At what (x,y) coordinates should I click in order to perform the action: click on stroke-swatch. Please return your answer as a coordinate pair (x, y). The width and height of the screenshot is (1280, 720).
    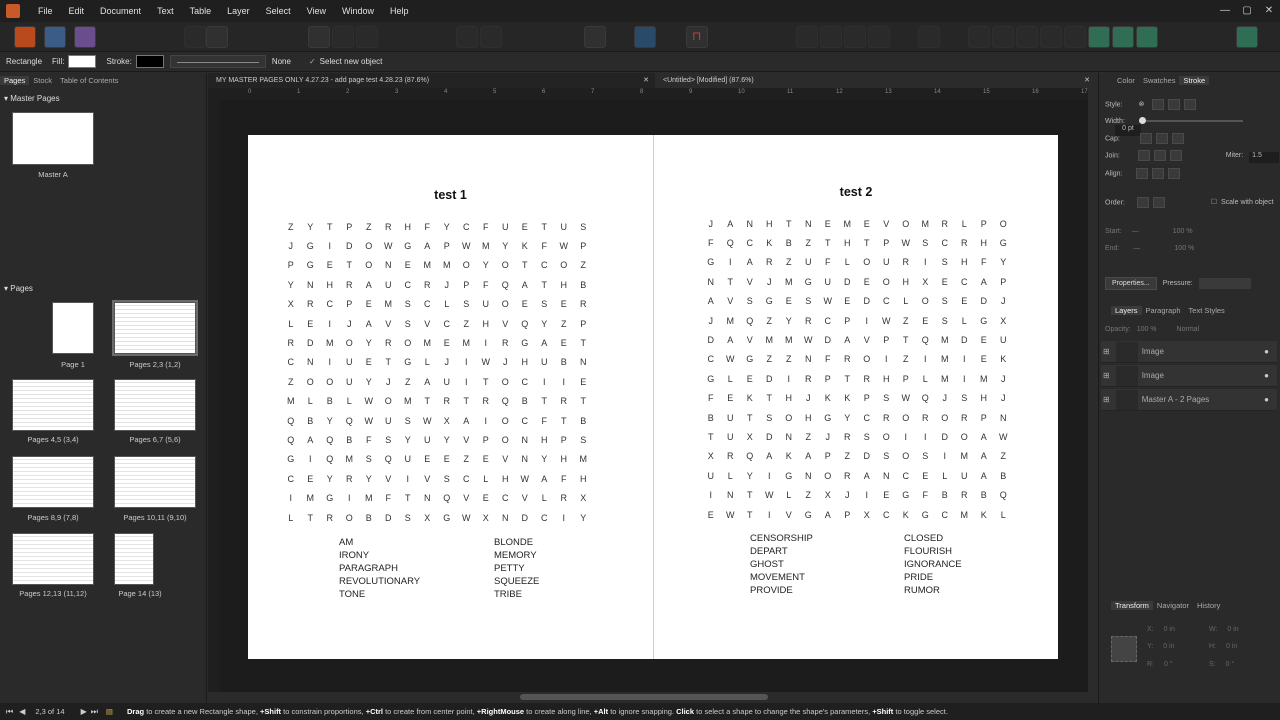
    Looking at the image, I should click on (149, 61).